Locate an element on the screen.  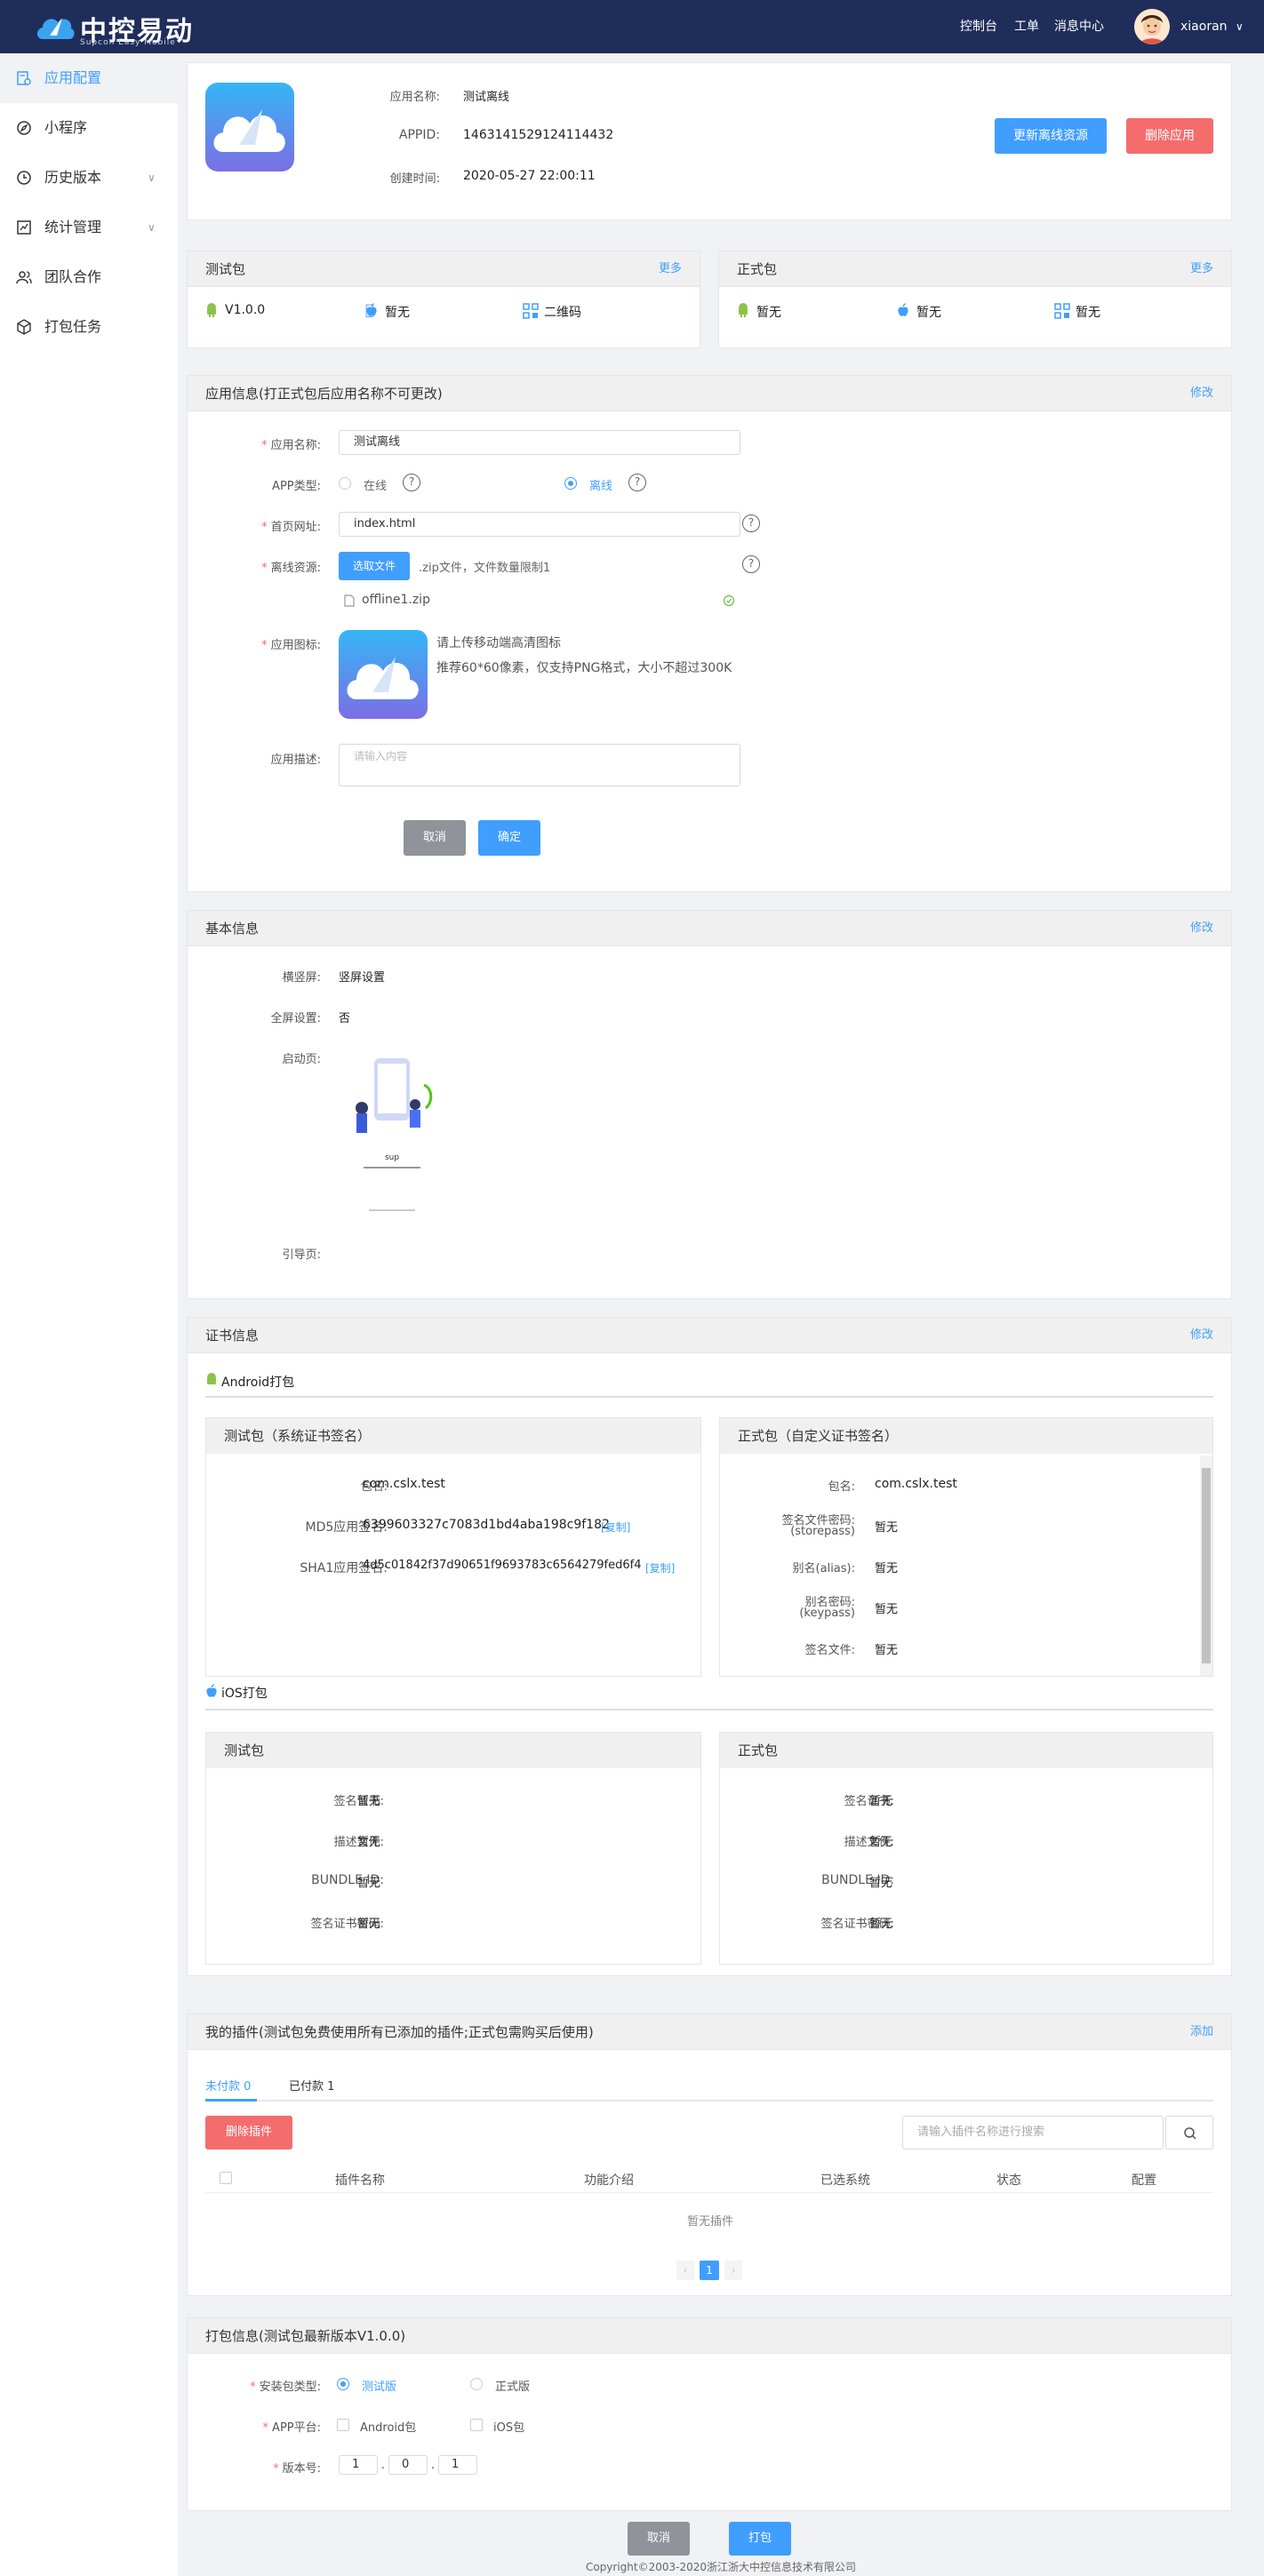
nav-console: 控制台 is located at coordinates (978, 26).